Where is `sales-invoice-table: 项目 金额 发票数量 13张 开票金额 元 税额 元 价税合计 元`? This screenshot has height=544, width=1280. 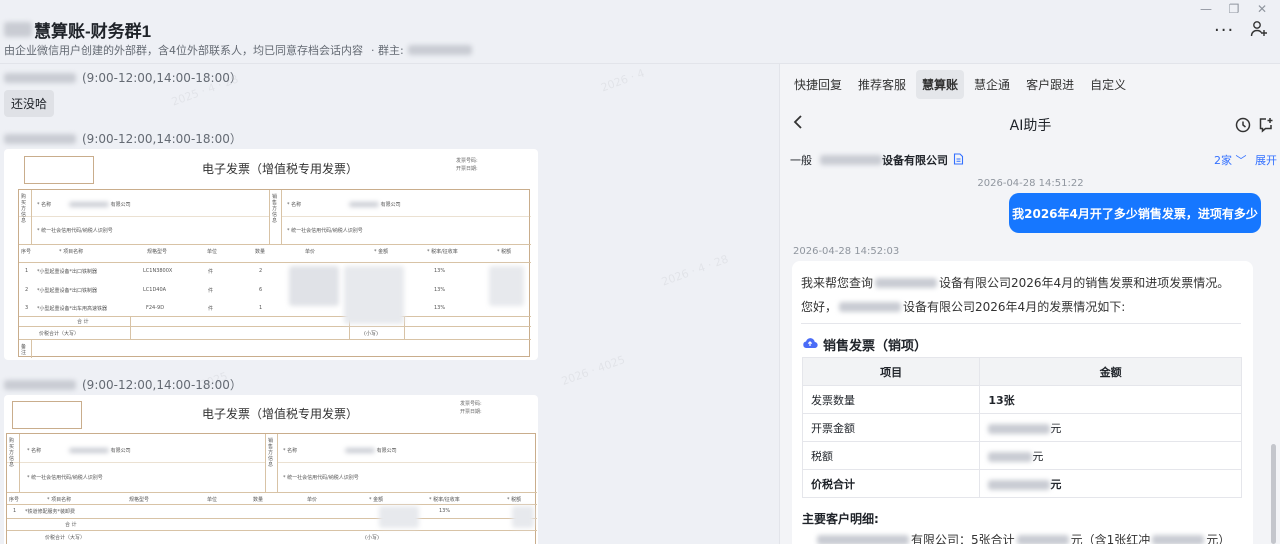 sales-invoice-table: 项目 金额 发票数量 13张 开票金额 元 税额 元 价税合计 元 is located at coordinates (1021, 427).